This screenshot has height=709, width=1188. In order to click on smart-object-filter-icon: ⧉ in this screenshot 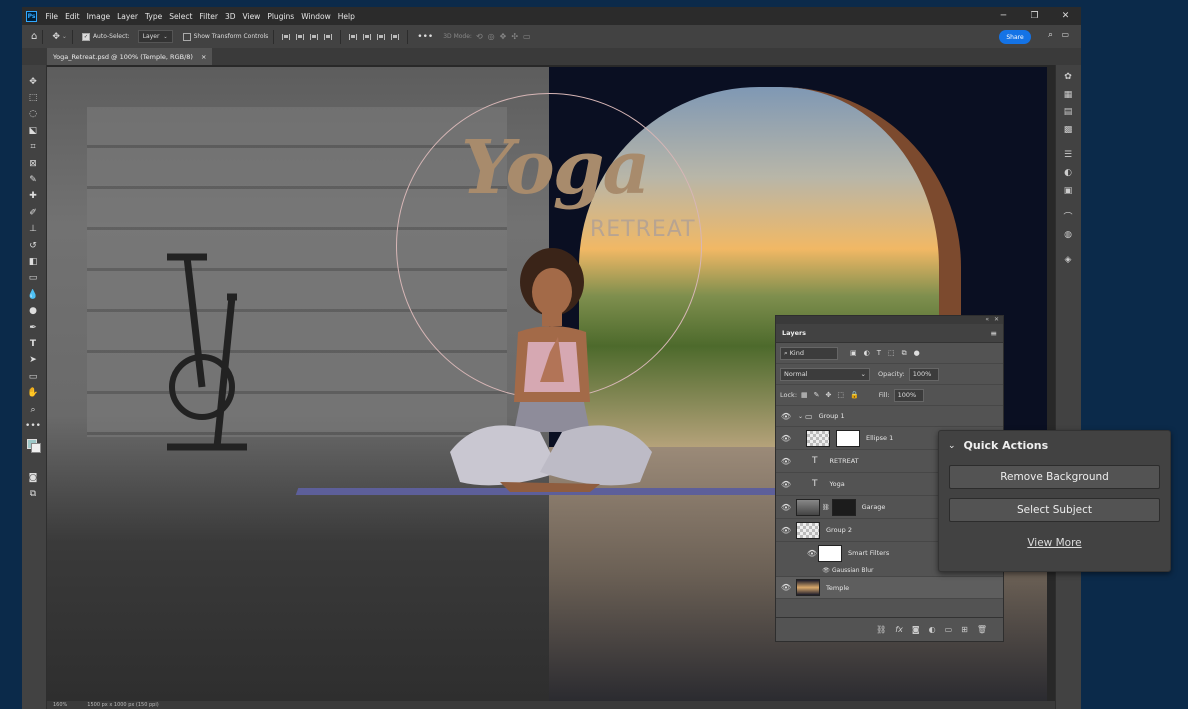, I will do `click(904, 353)`.